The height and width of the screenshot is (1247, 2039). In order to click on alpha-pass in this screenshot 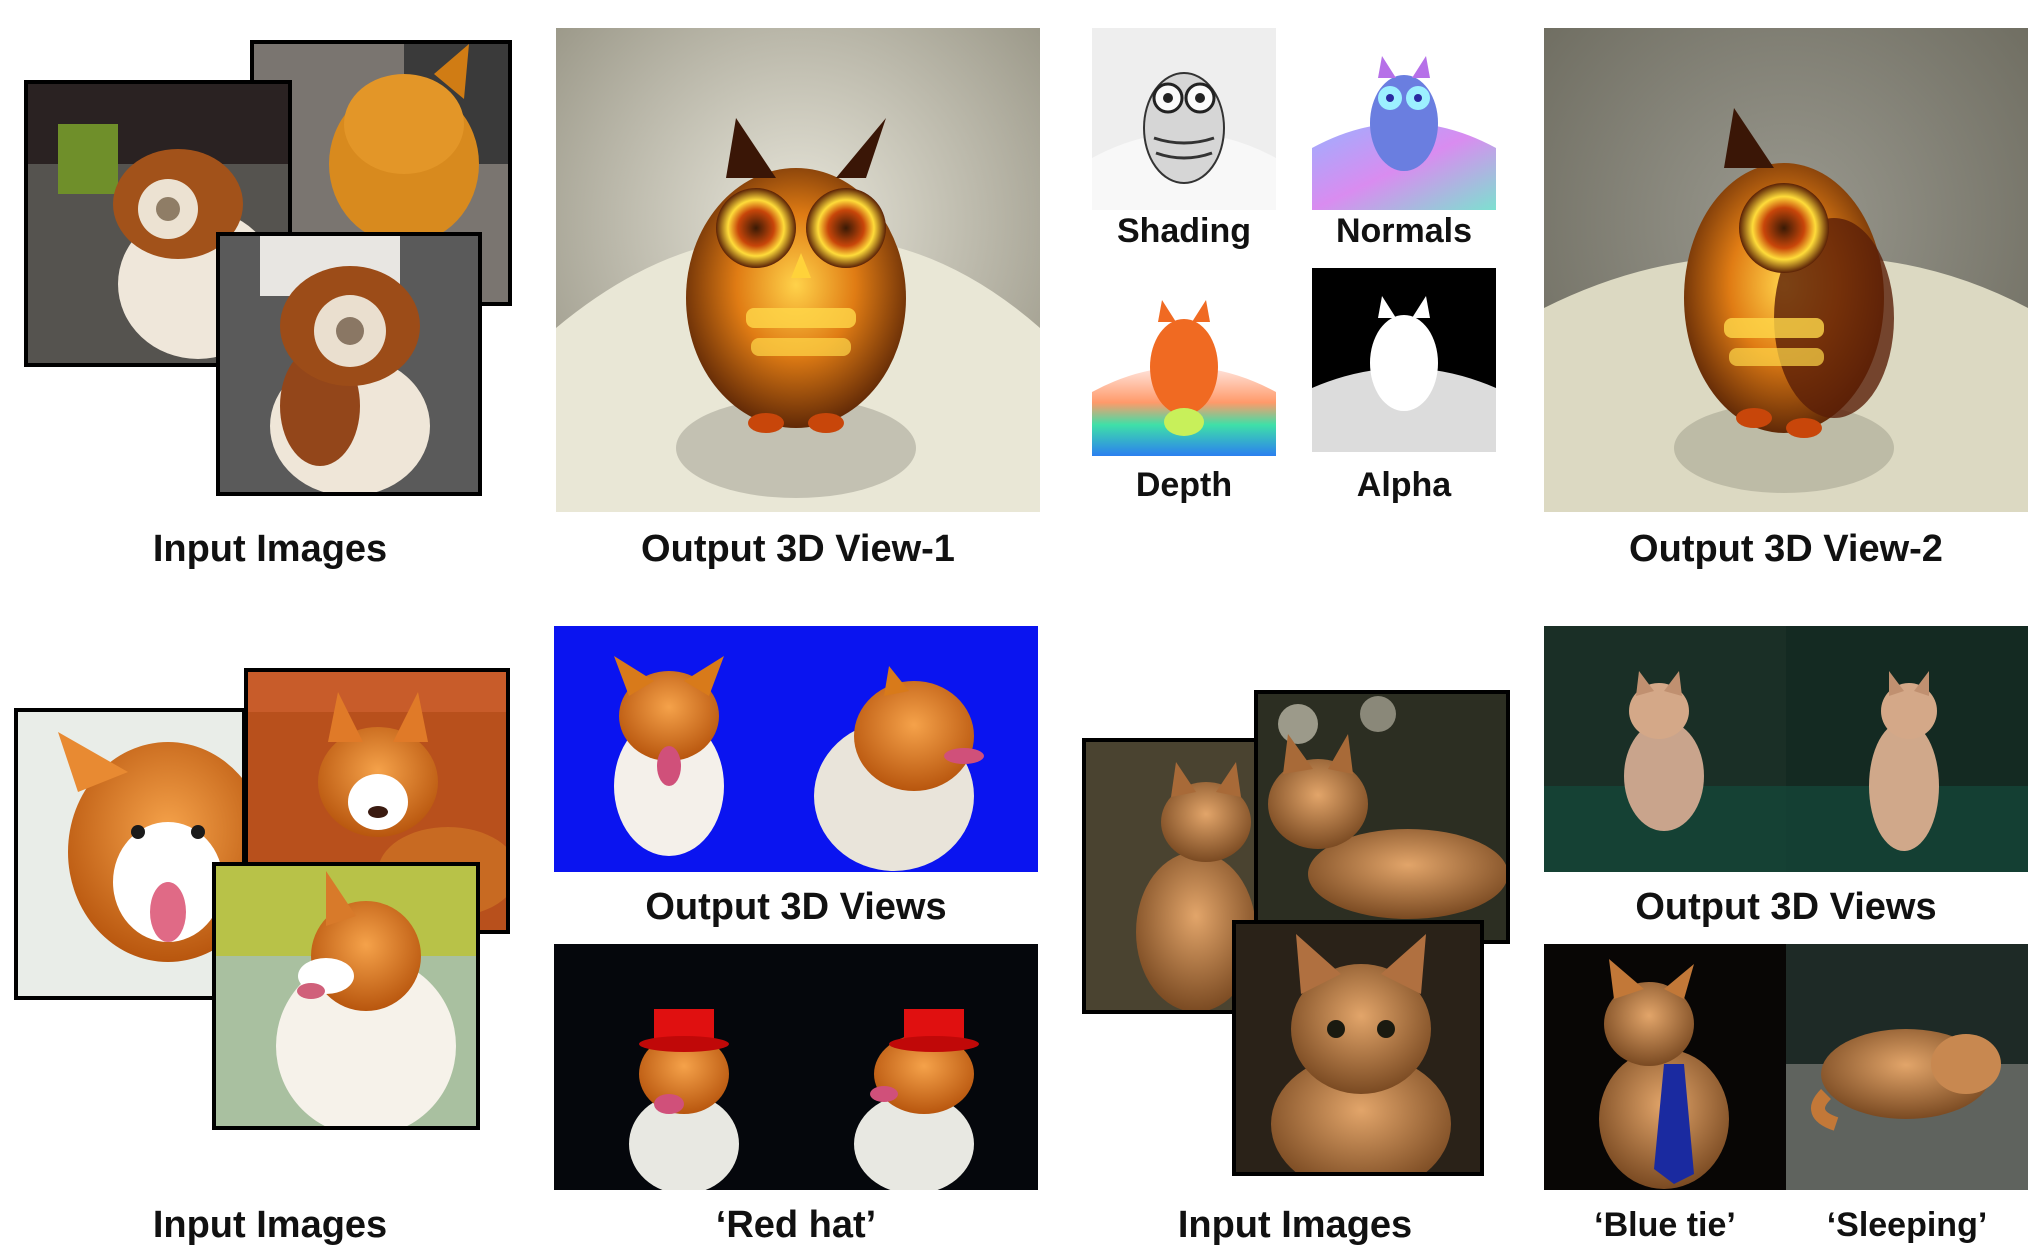, I will do `click(1404, 360)`.